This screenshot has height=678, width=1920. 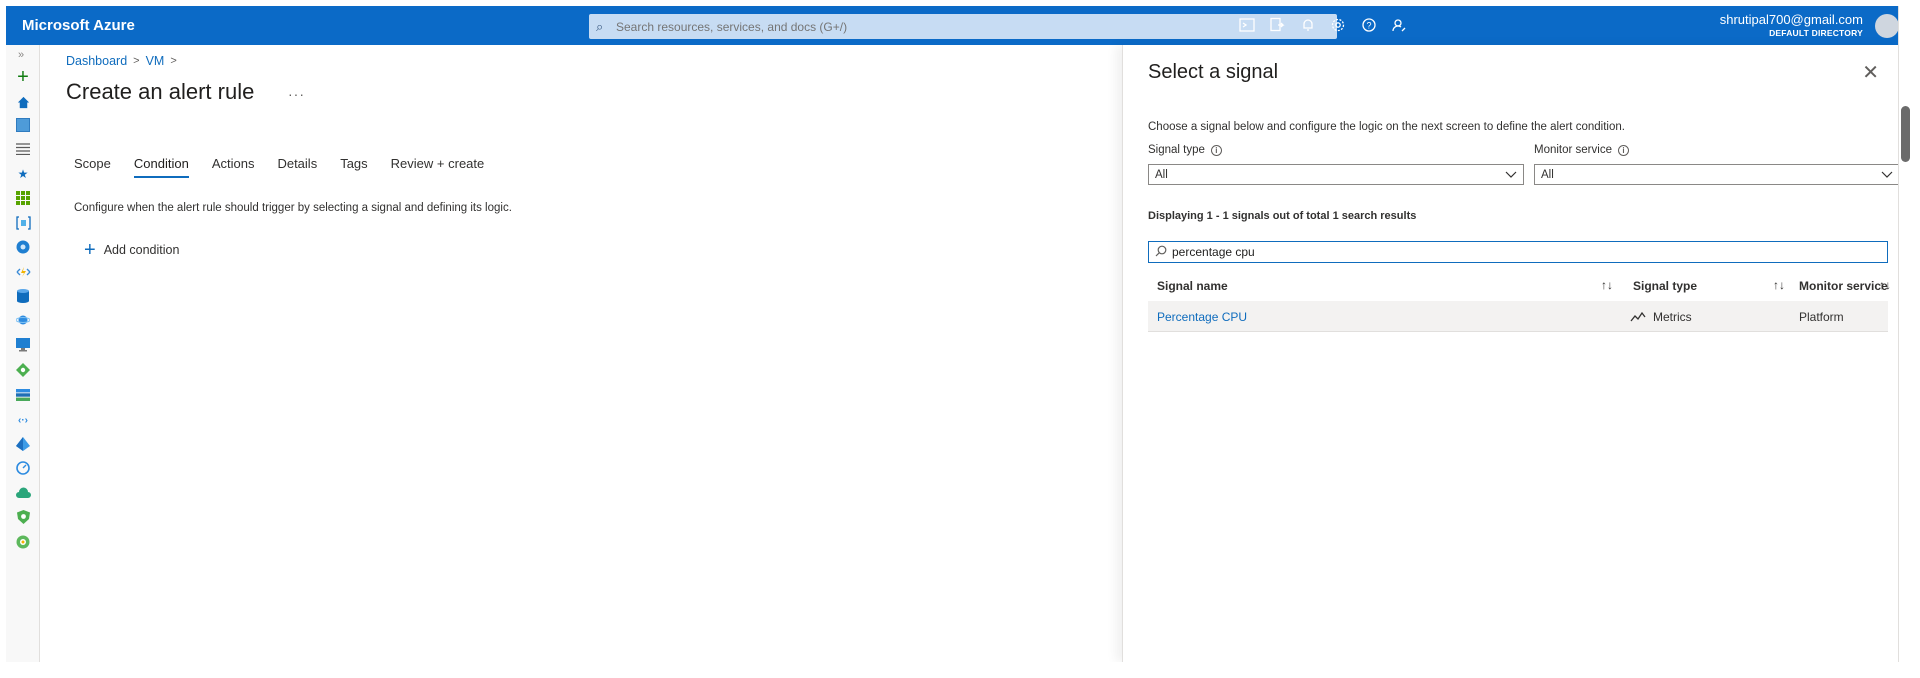 What do you see at coordinates (90, 250) in the screenshot?
I see `plus-icon: +` at bounding box center [90, 250].